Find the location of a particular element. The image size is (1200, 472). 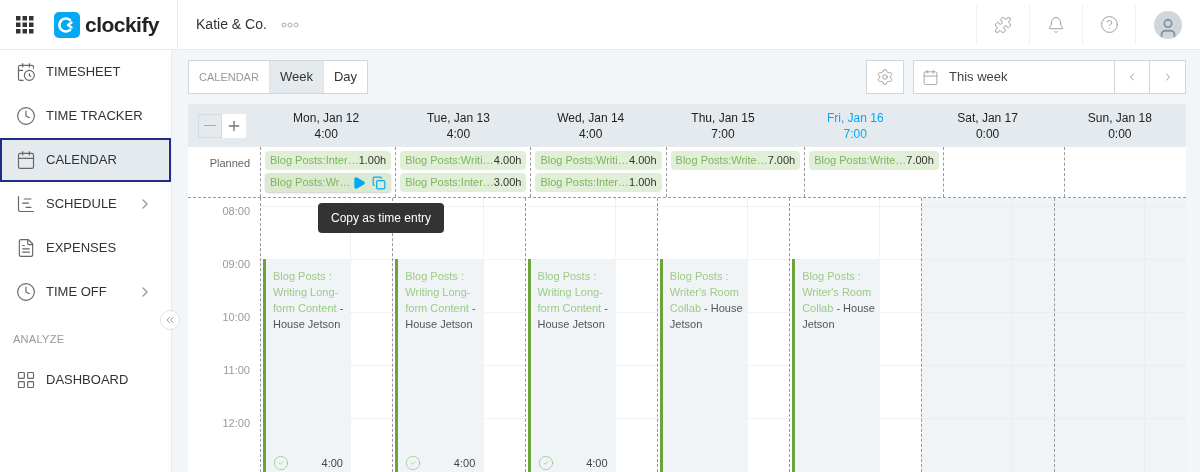

previous-button is located at coordinates (1132, 77).